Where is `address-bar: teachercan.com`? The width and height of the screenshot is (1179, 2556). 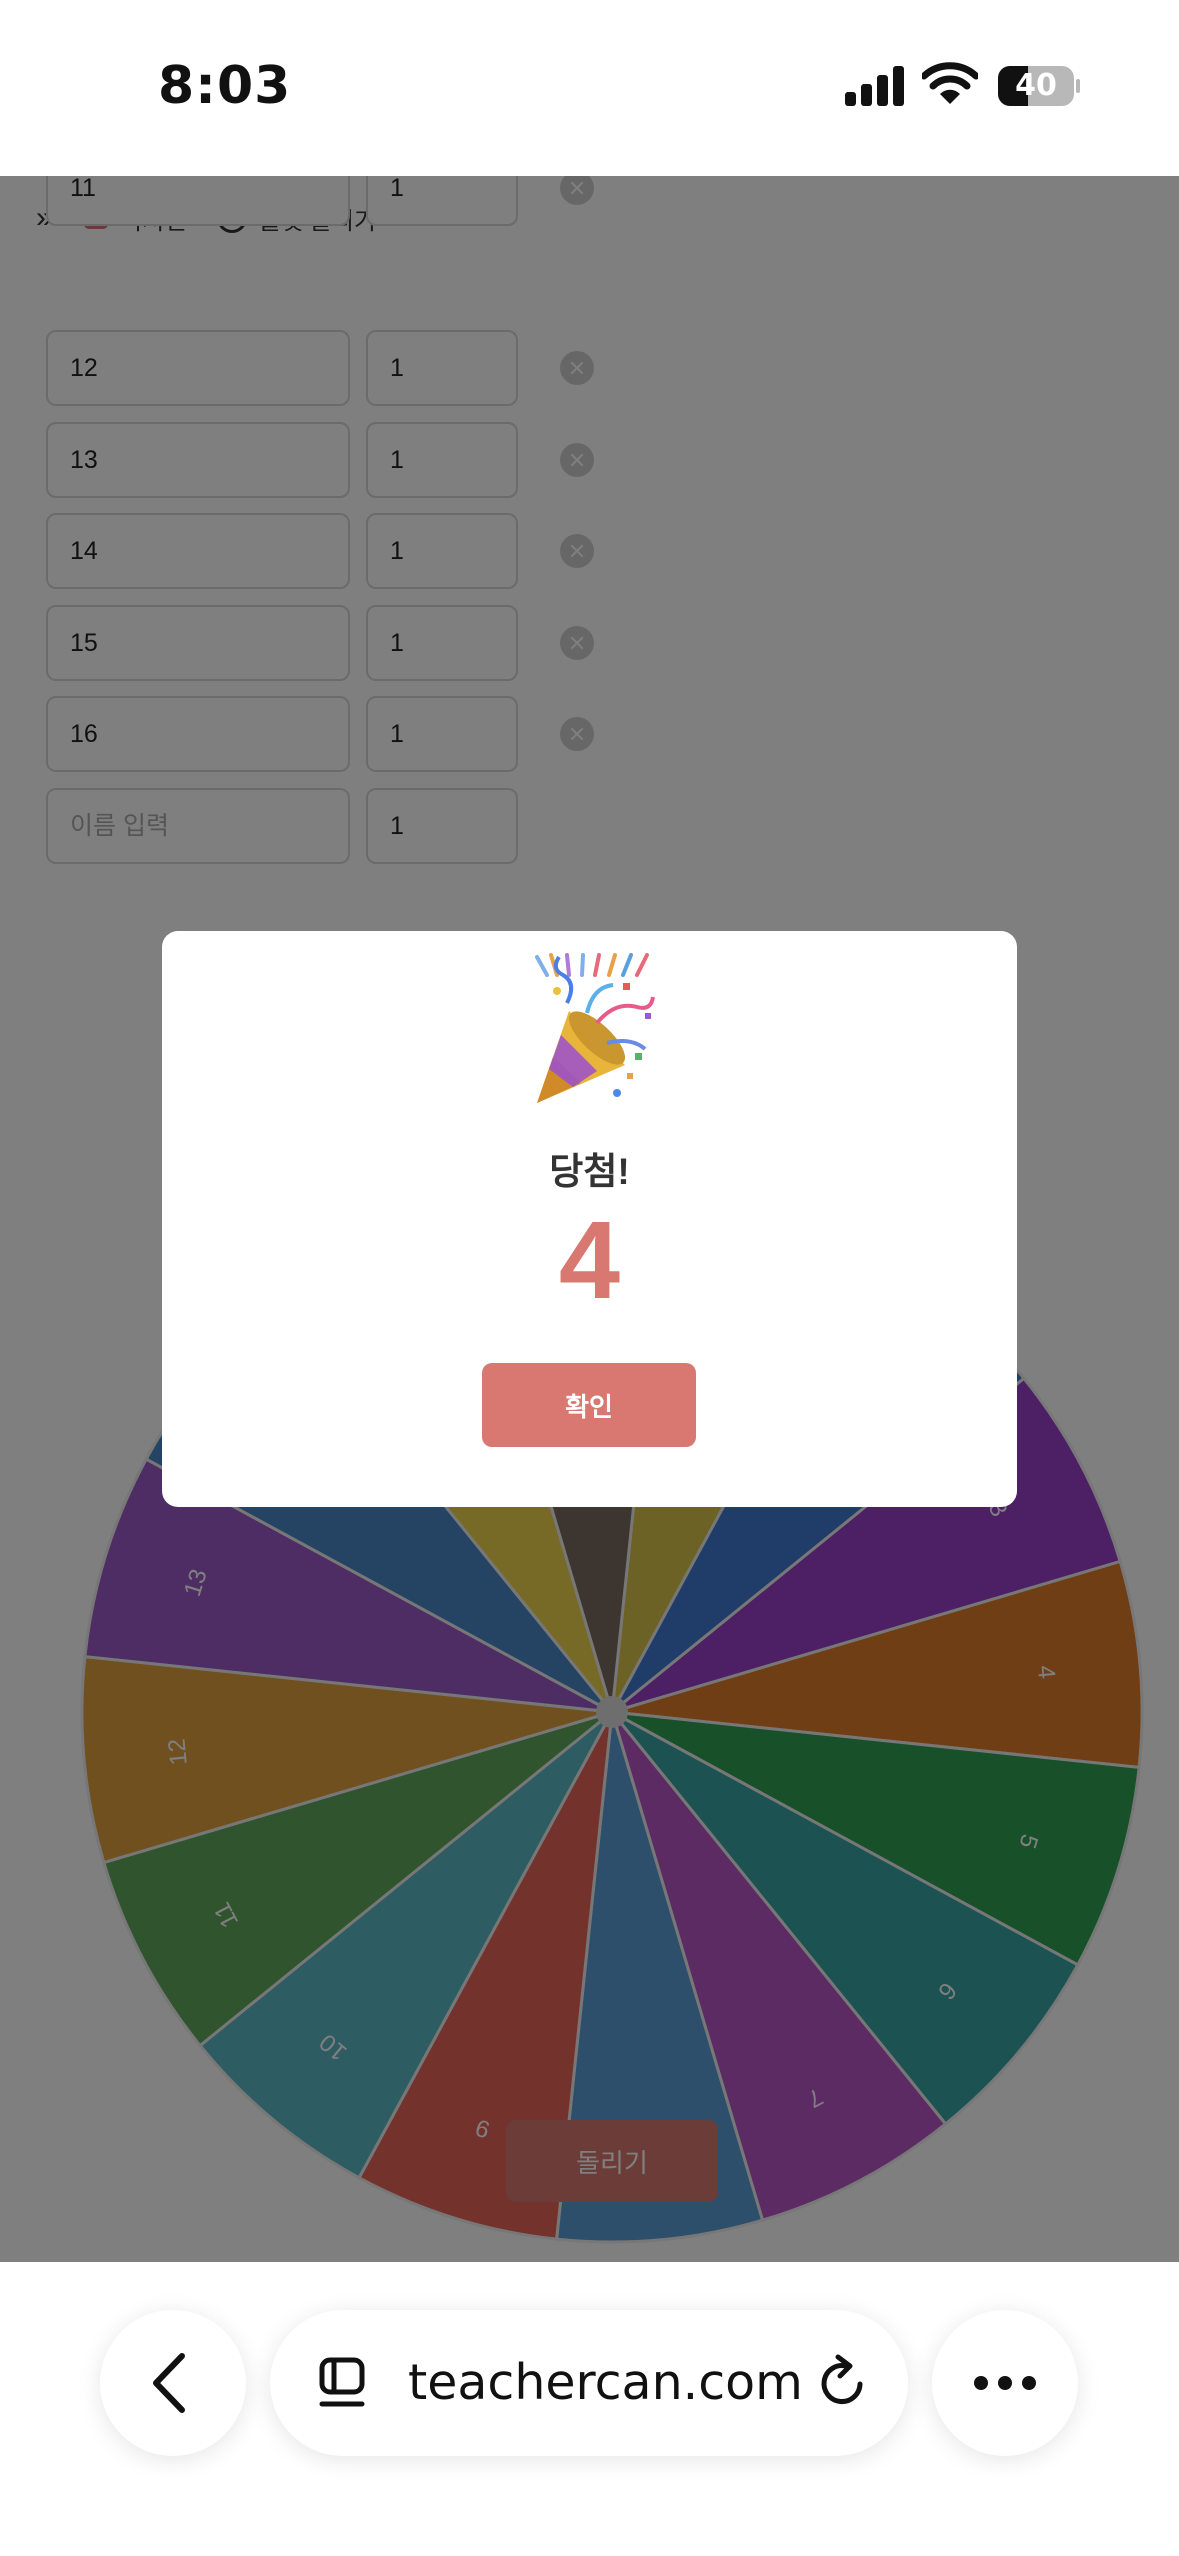 address-bar: teachercan.com is located at coordinates (589, 2383).